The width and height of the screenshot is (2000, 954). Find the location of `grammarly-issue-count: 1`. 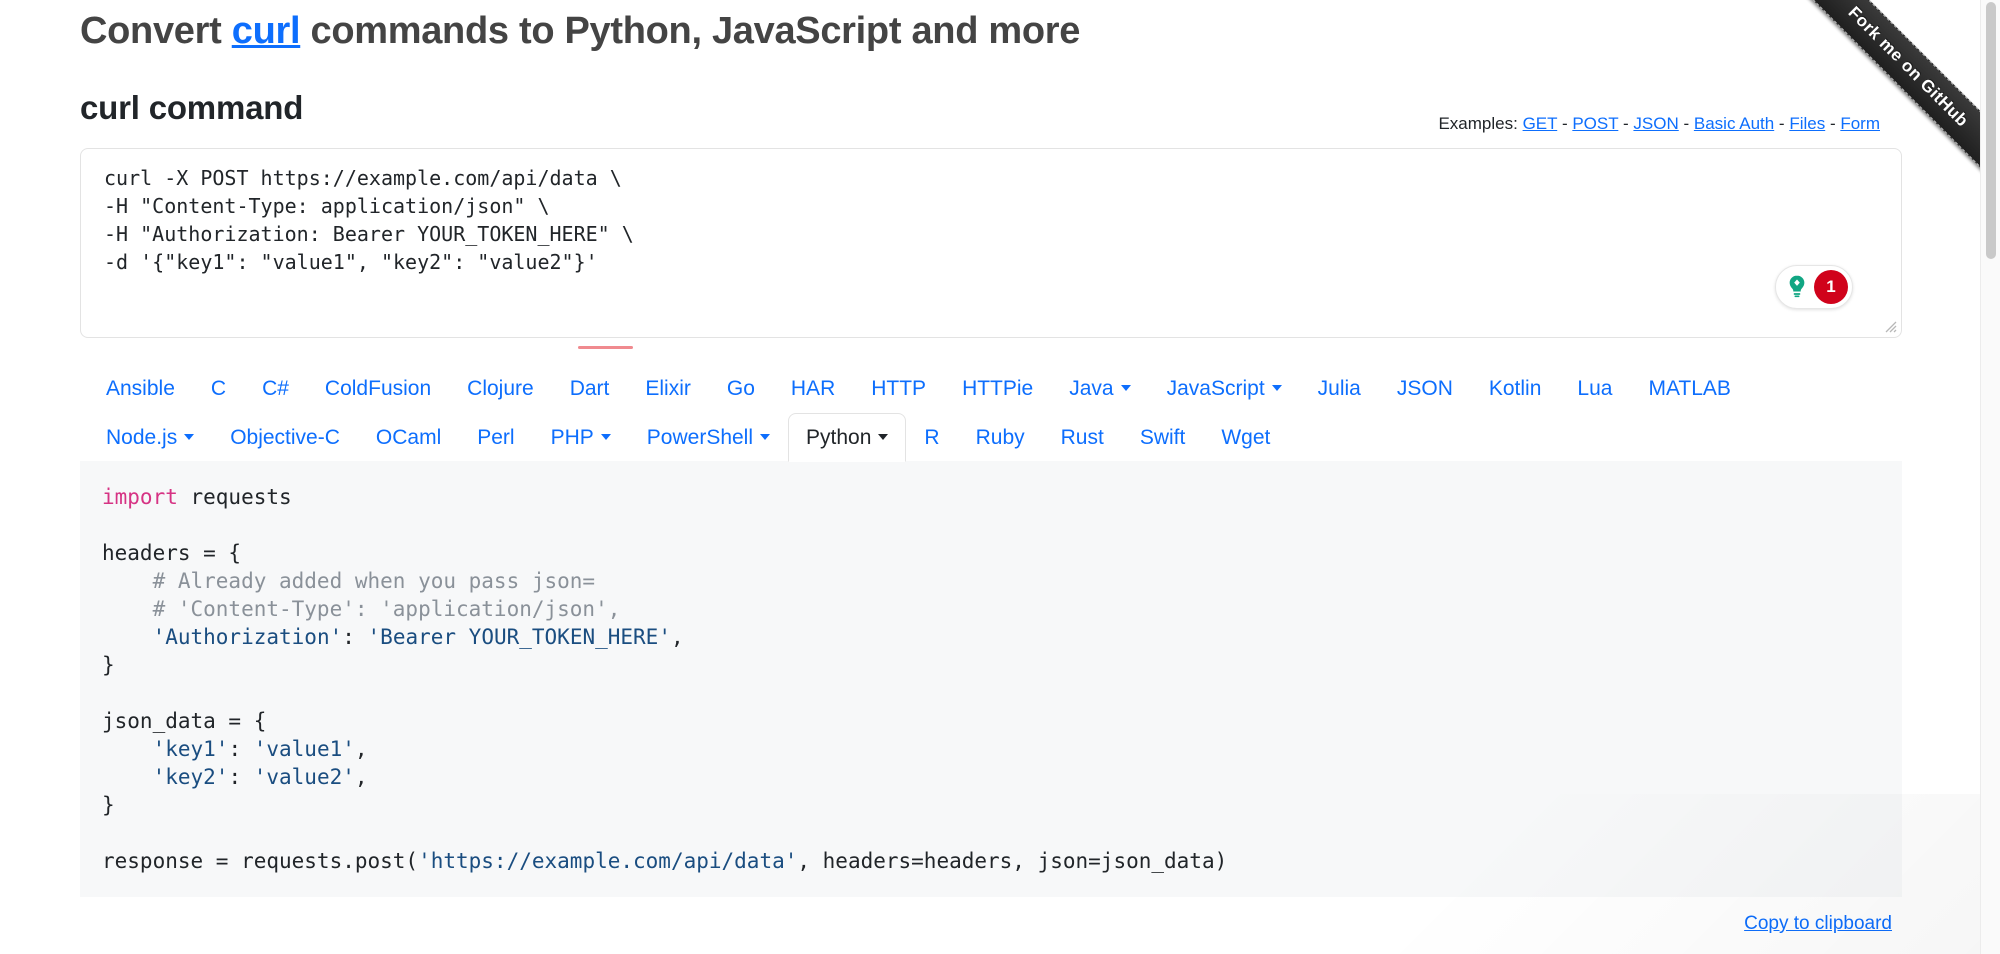

grammarly-issue-count: 1 is located at coordinates (1831, 286).